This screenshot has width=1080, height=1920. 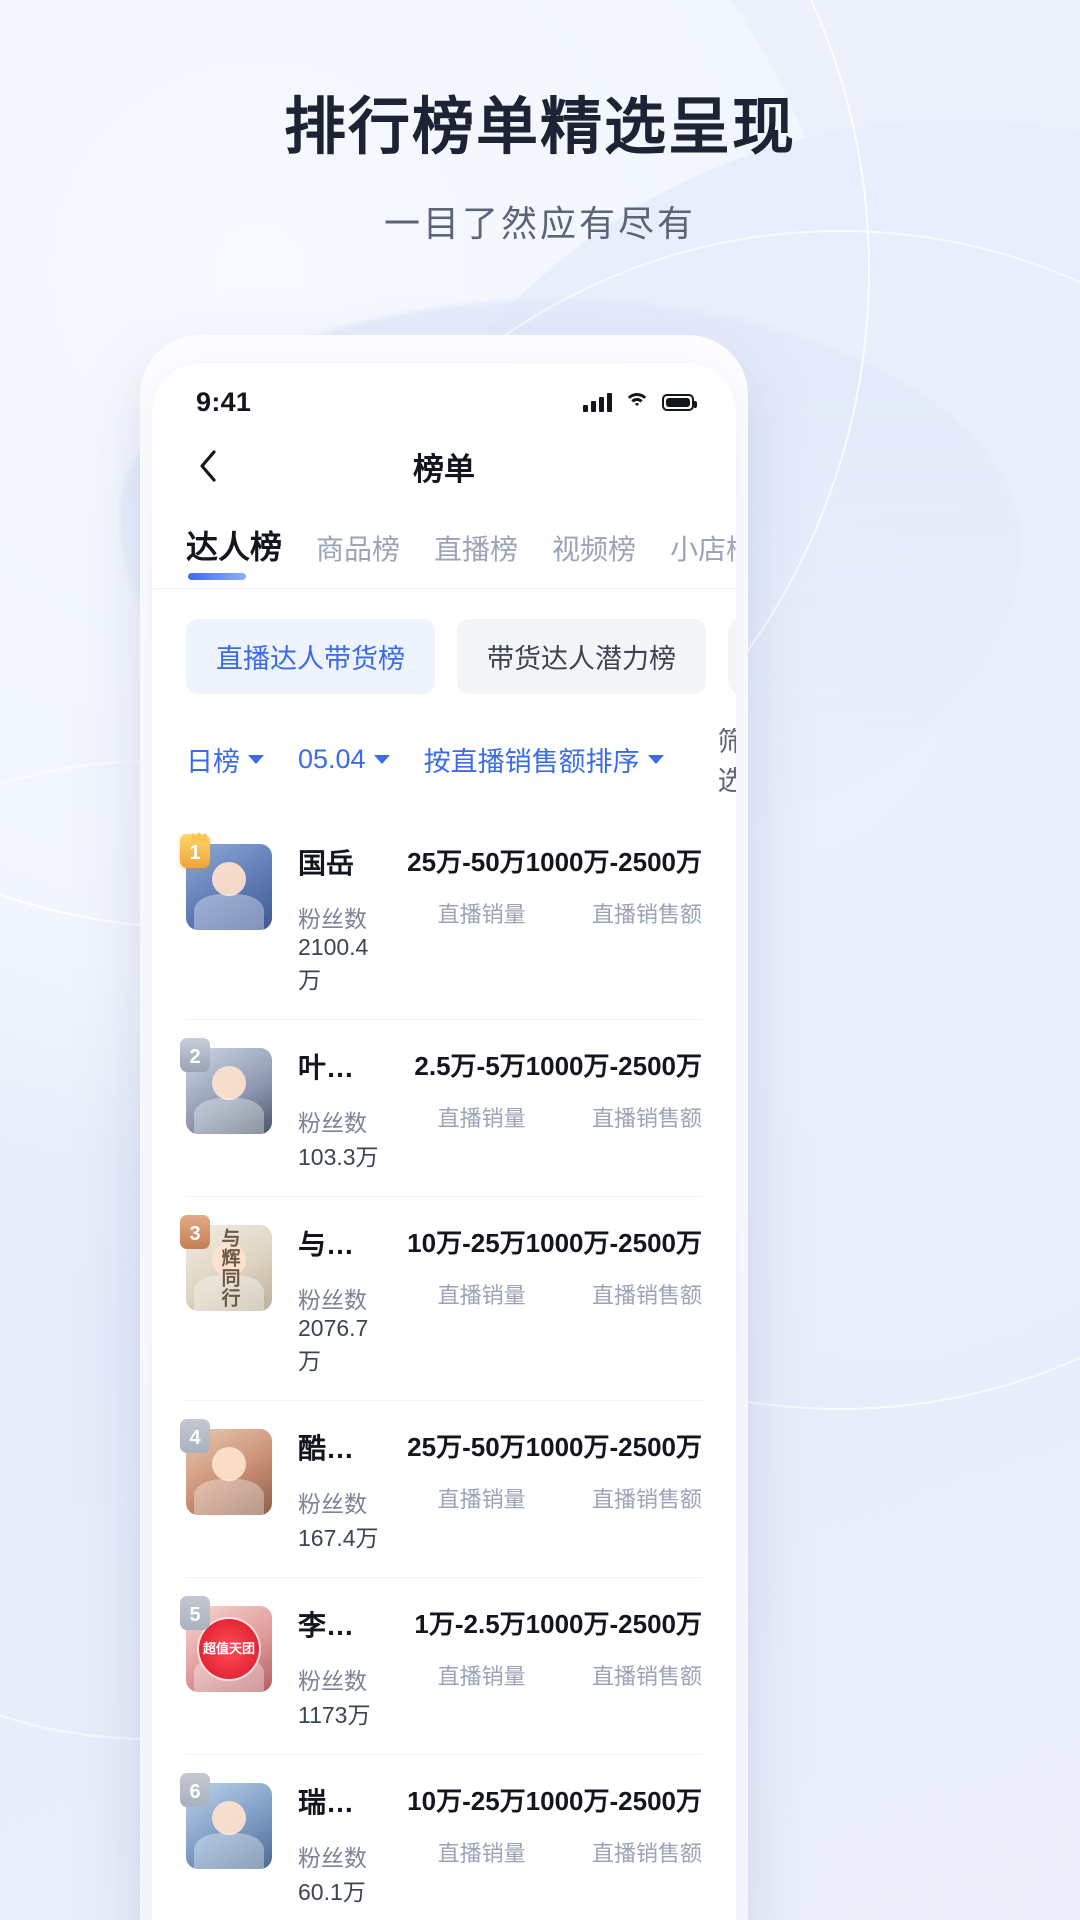 I want to click on tab-label: 达人榜, so click(x=234, y=547).